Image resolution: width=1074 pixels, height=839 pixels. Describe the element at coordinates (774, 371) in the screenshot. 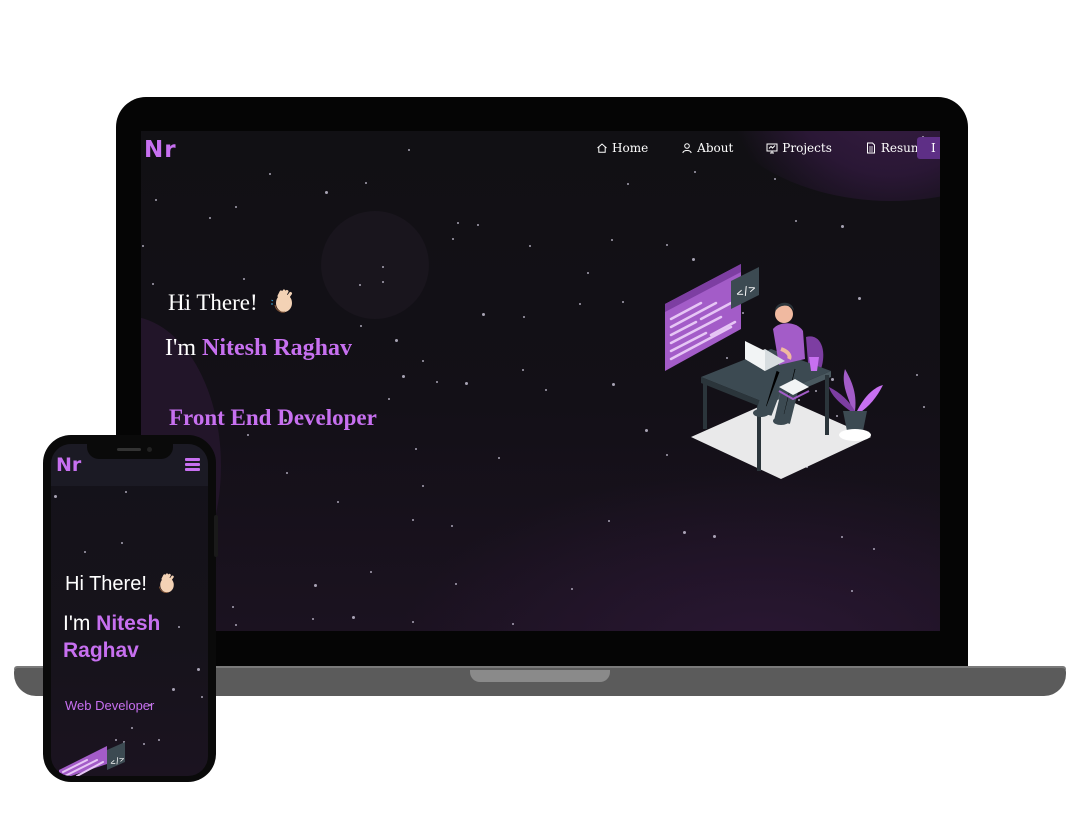

I see `developer-illustration: </>` at that location.